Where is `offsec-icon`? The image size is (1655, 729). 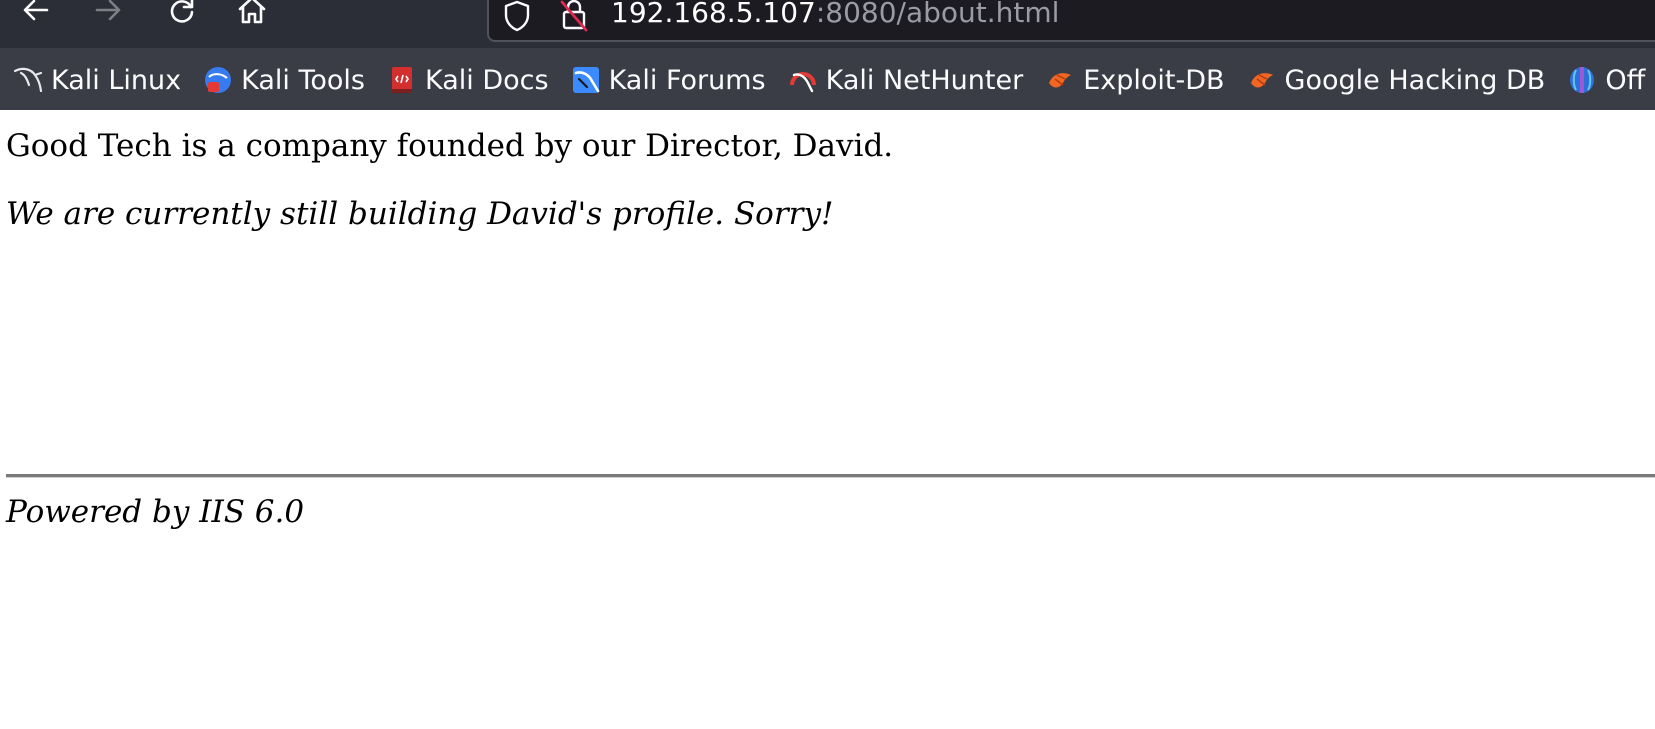
offsec-icon is located at coordinates (1582, 80).